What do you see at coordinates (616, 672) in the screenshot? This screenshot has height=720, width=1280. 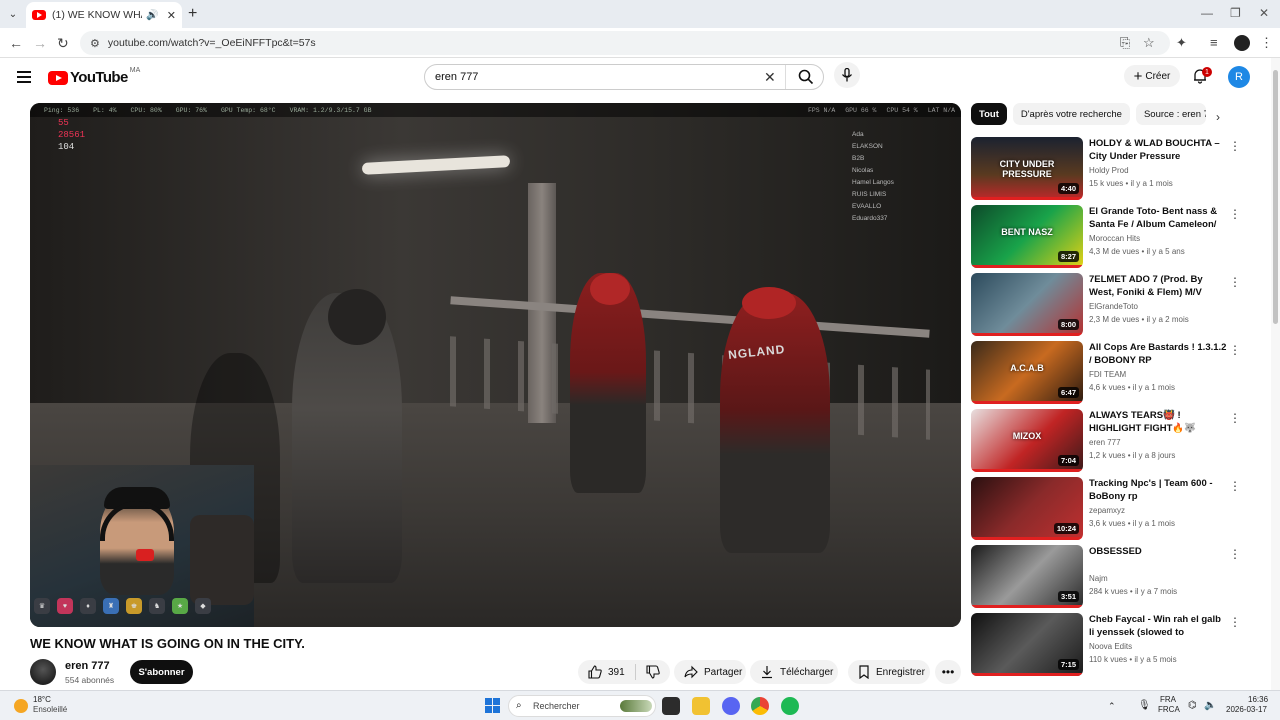 I see `like-count: 391` at bounding box center [616, 672].